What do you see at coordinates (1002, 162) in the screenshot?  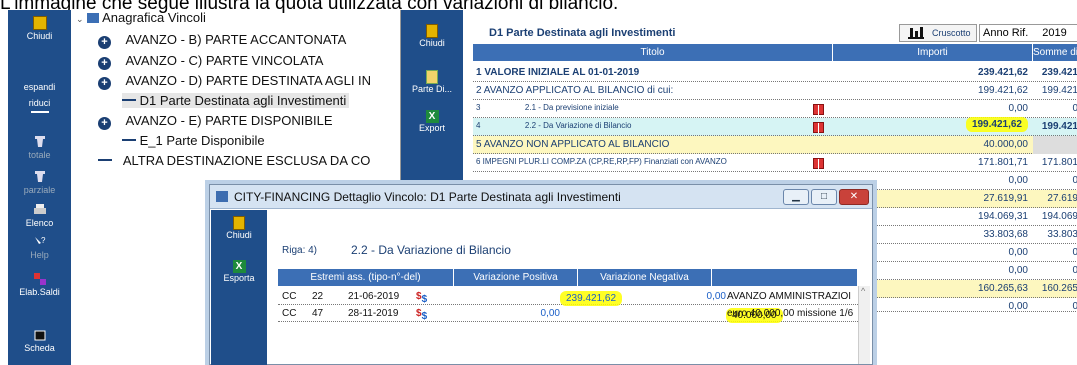 I see `row-importo: 171.801,71` at bounding box center [1002, 162].